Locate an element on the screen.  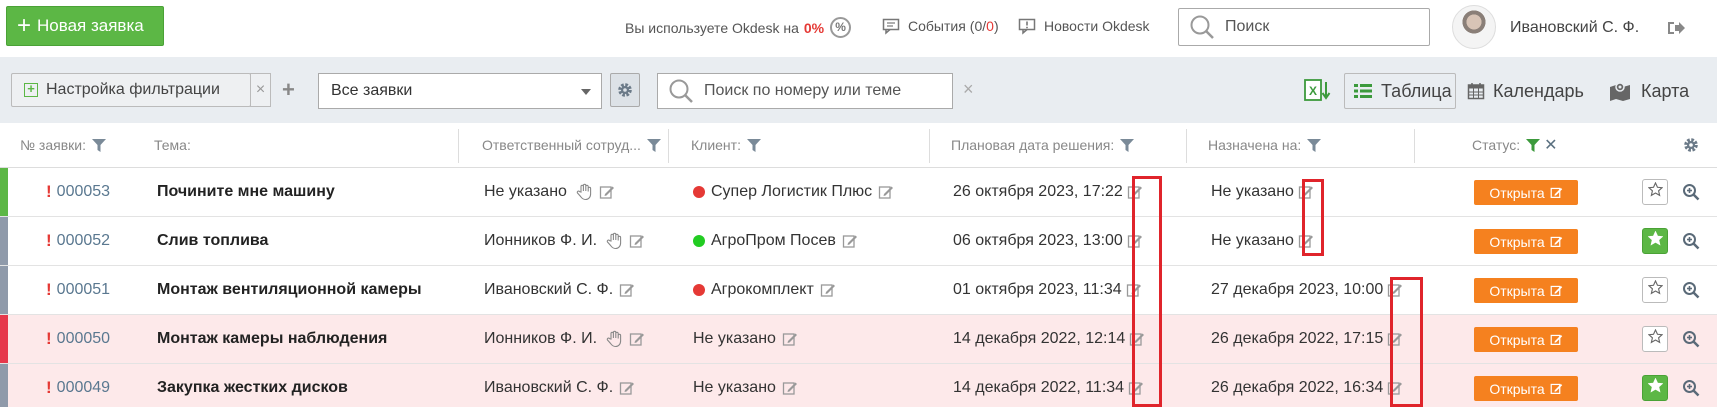
client-cell: Супер Логистик Плюс is located at coordinates (793, 192).